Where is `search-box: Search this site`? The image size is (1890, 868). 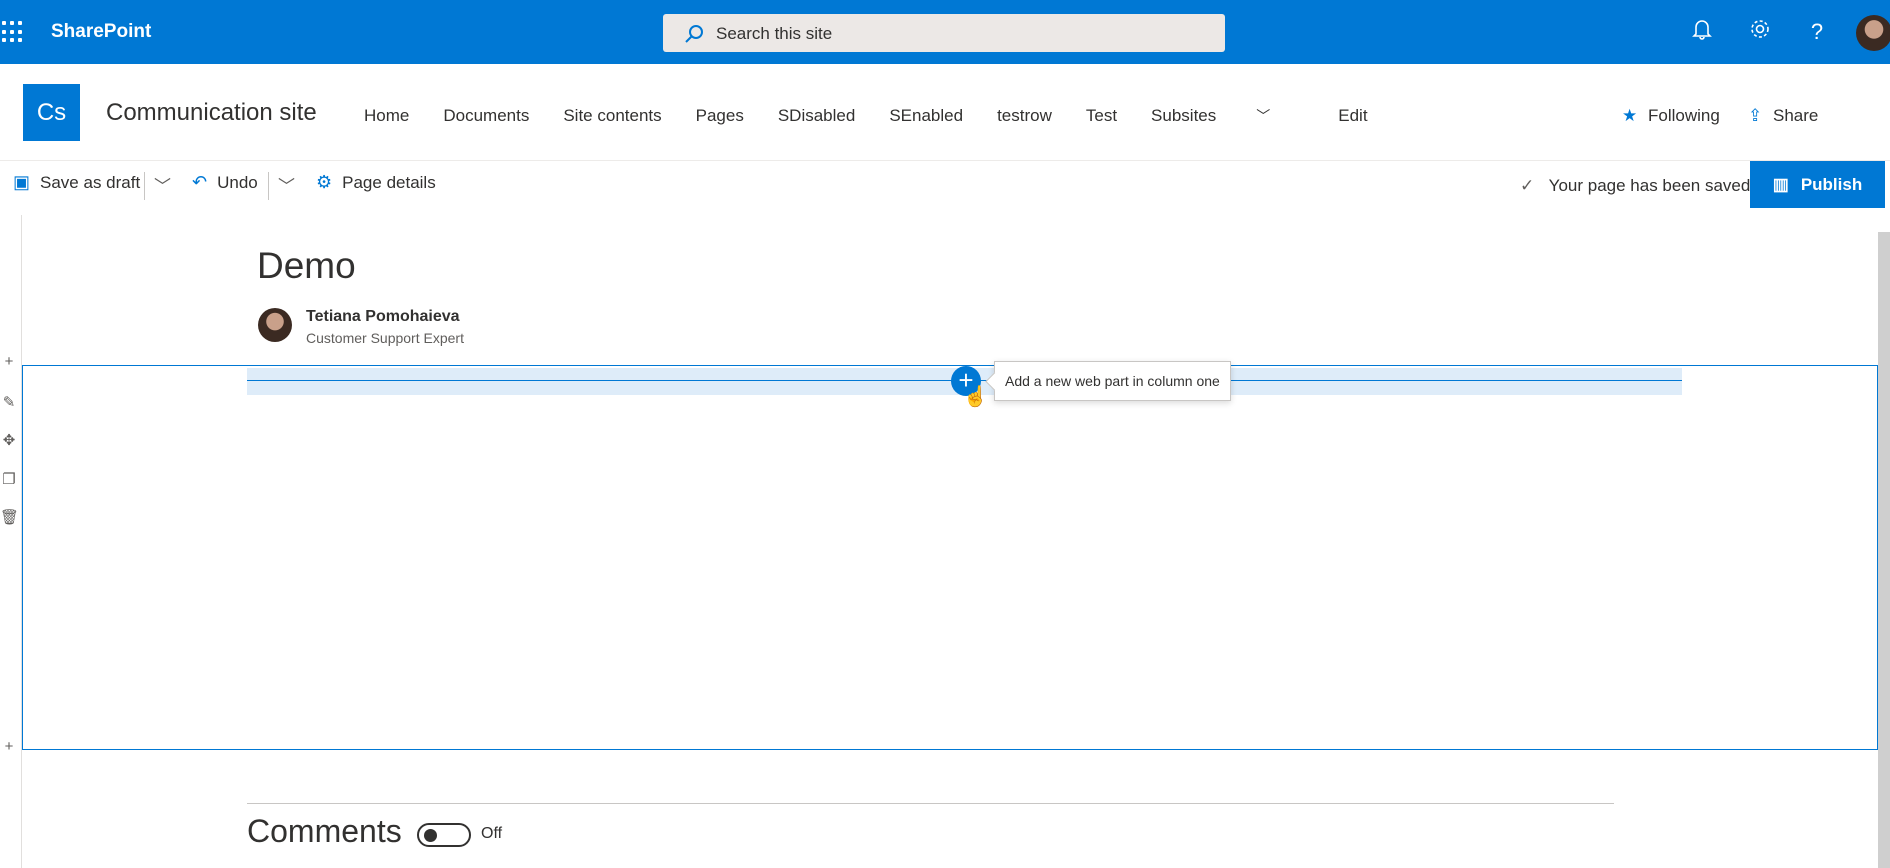 search-box: Search this site is located at coordinates (944, 33).